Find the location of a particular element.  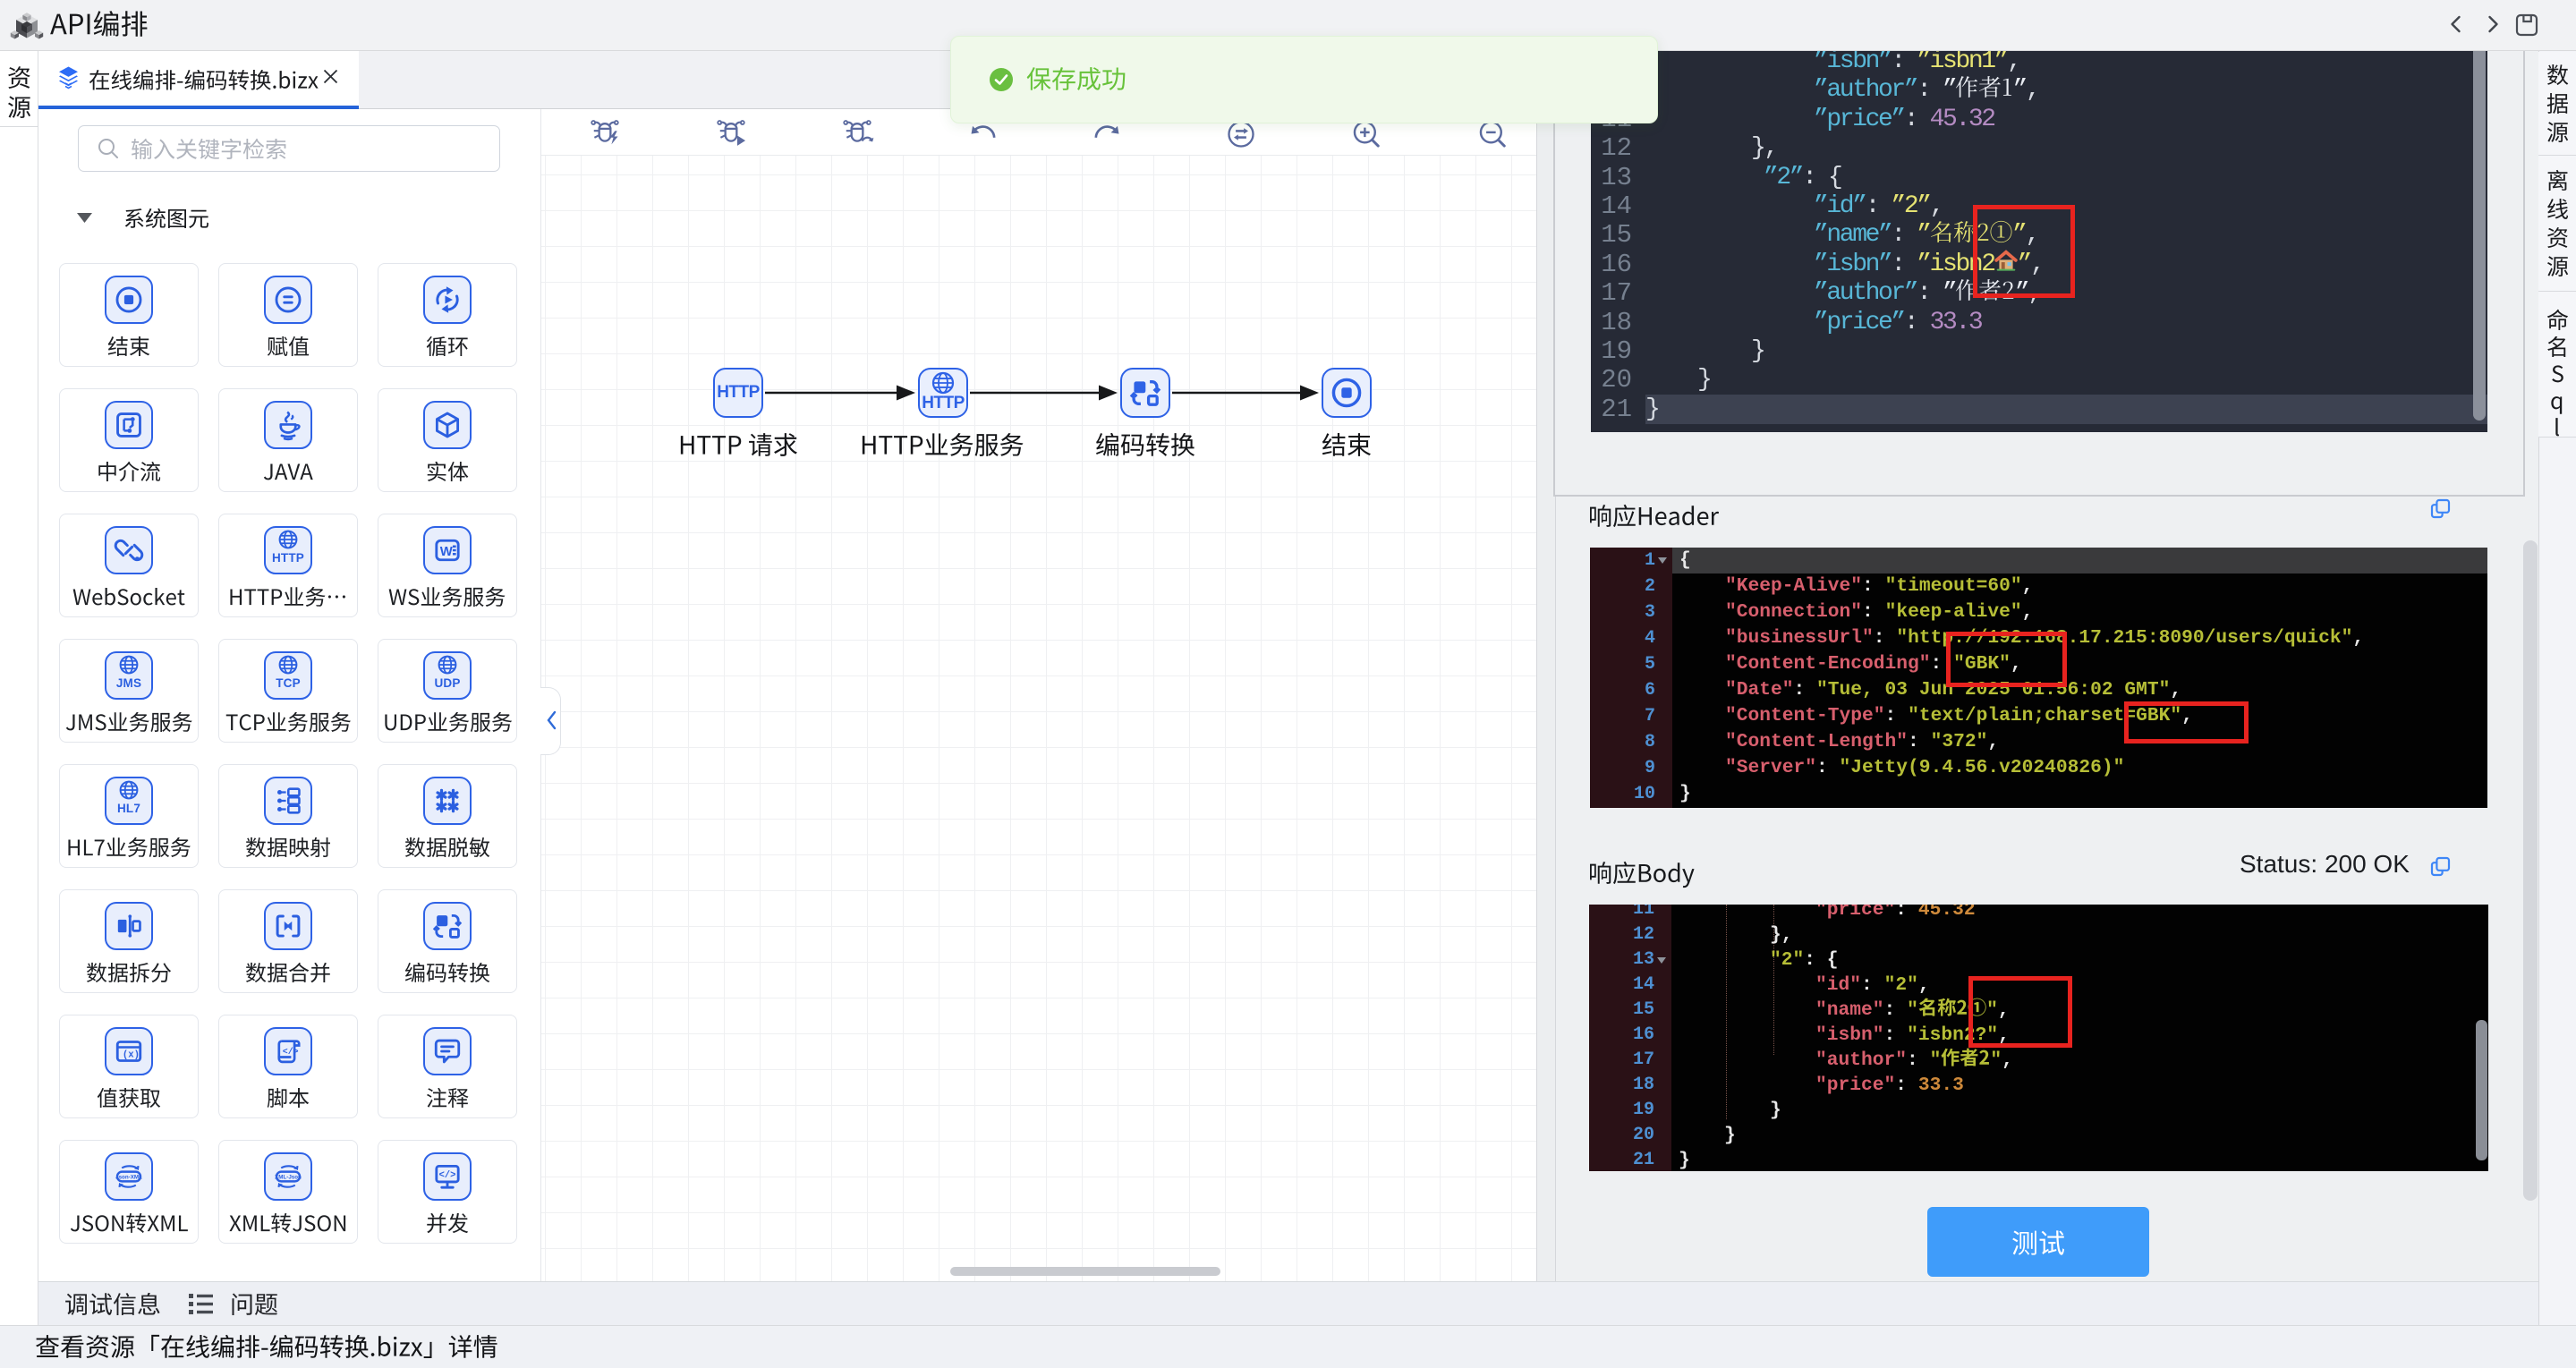

svg-text: Json-XML is located at coordinates (128, 1177).